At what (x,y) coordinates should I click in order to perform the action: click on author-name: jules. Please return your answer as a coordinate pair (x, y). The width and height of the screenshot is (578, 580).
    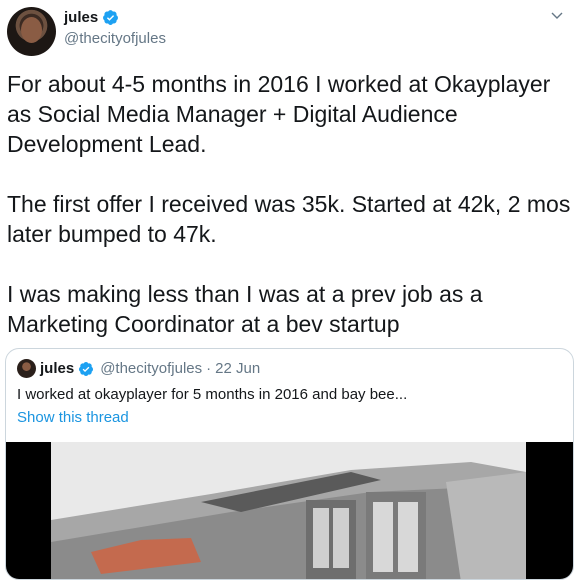
    Looking at the image, I should click on (81, 17).